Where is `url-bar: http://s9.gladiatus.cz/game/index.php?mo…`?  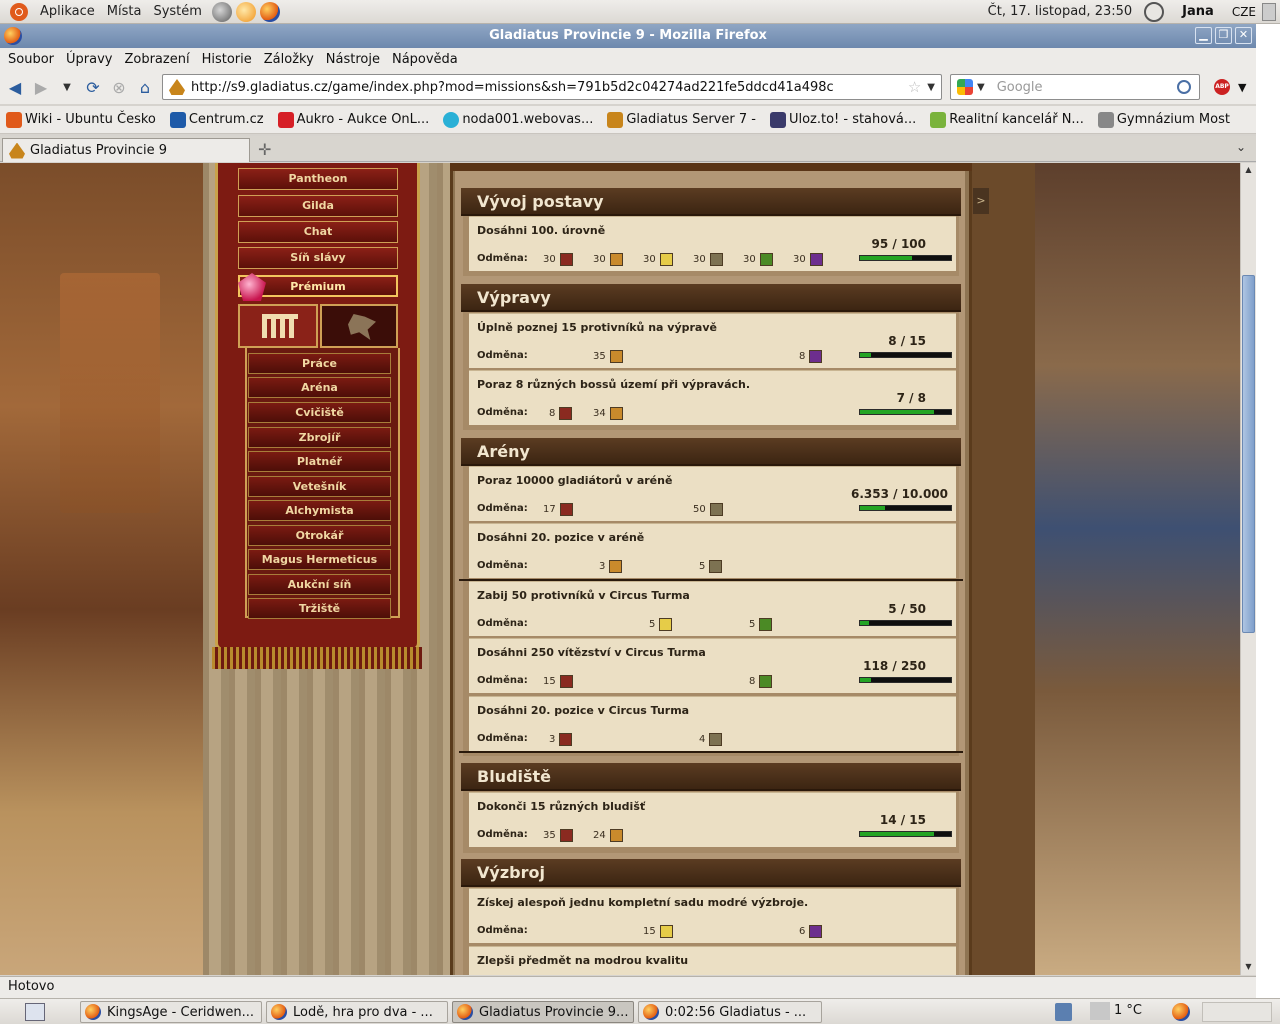
url-bar: http://s9.gladiatus.cz/game/index.php?mo… is located at coordinates (552, 87).